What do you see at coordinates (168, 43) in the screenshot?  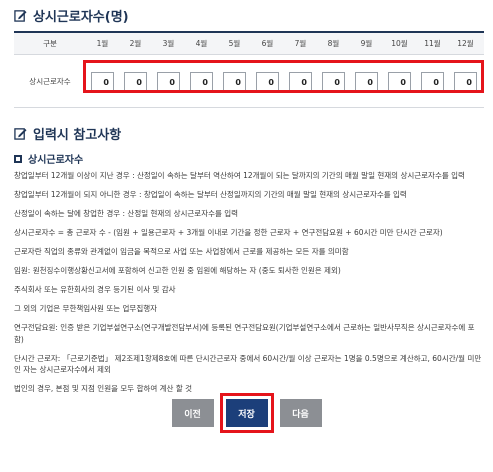 I see `header-month: 3월` at bounding box center [168, 43].